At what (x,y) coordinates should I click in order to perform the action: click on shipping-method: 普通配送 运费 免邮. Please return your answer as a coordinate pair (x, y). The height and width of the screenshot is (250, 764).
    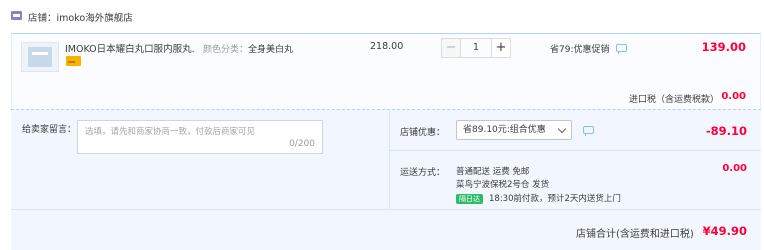
    Looking at the image, I should click on (493, 172).